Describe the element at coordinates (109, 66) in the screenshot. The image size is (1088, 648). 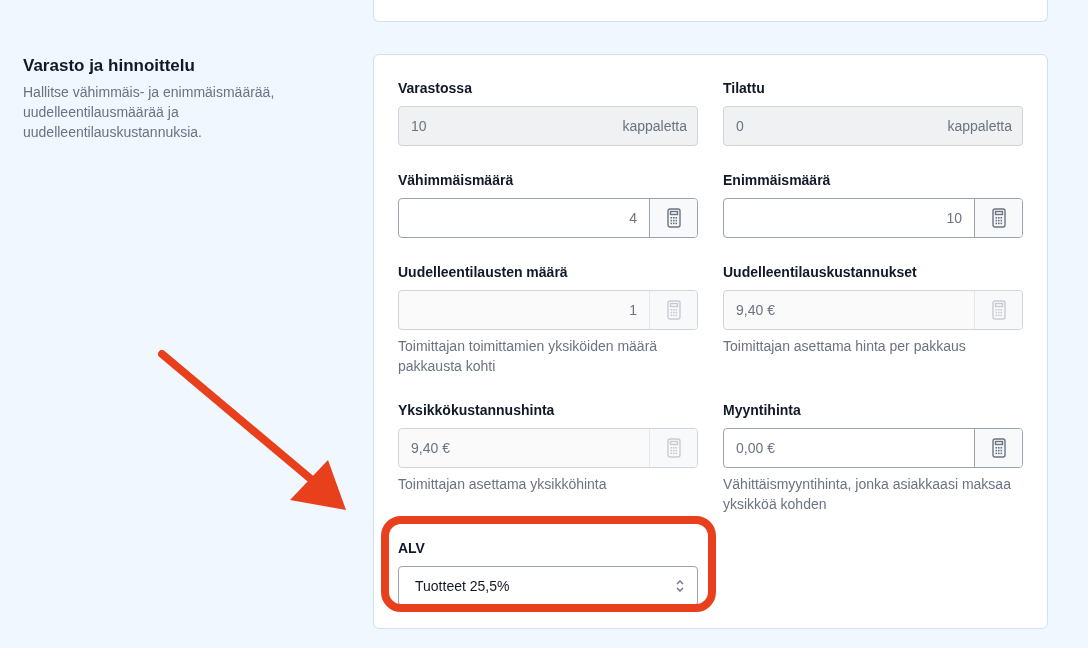
I see `section-title: Varasto ja hinnoittelu` at that location.